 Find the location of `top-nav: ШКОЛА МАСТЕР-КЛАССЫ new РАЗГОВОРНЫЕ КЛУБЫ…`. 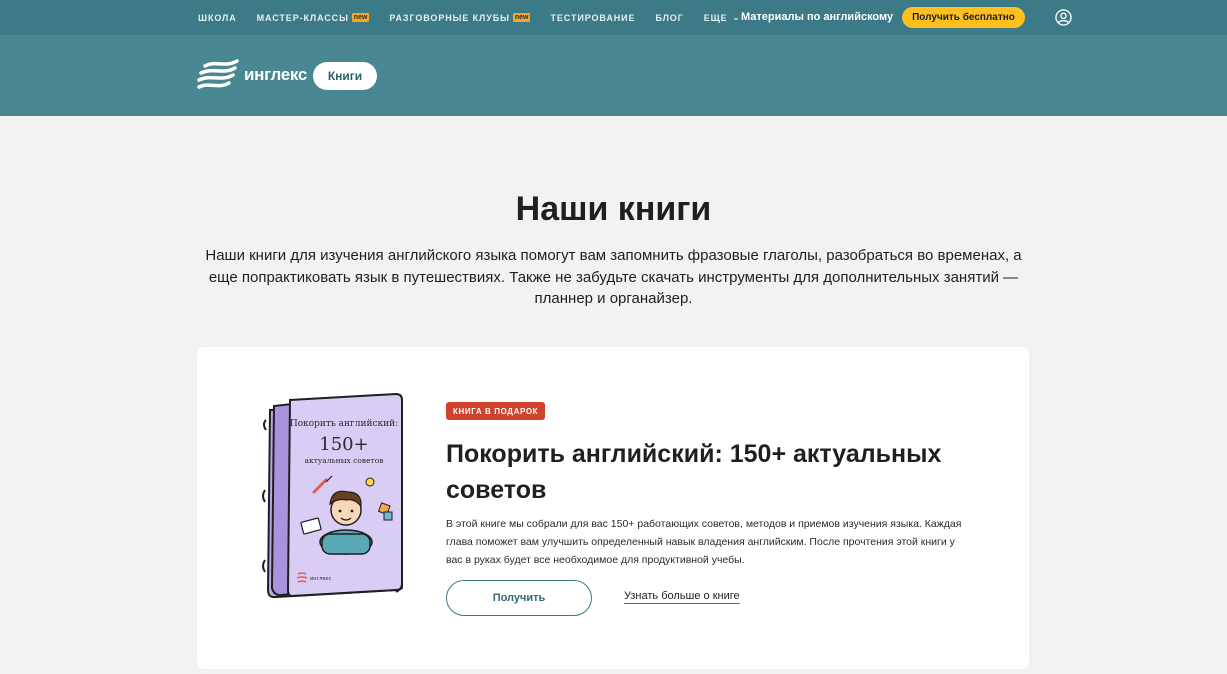

top-nav: ШКОЛА МАСТЕР-КЛАССЫ new РАЗГОВОРНЫЕ КЛУБЫ… is located at coordinates (479, 17).